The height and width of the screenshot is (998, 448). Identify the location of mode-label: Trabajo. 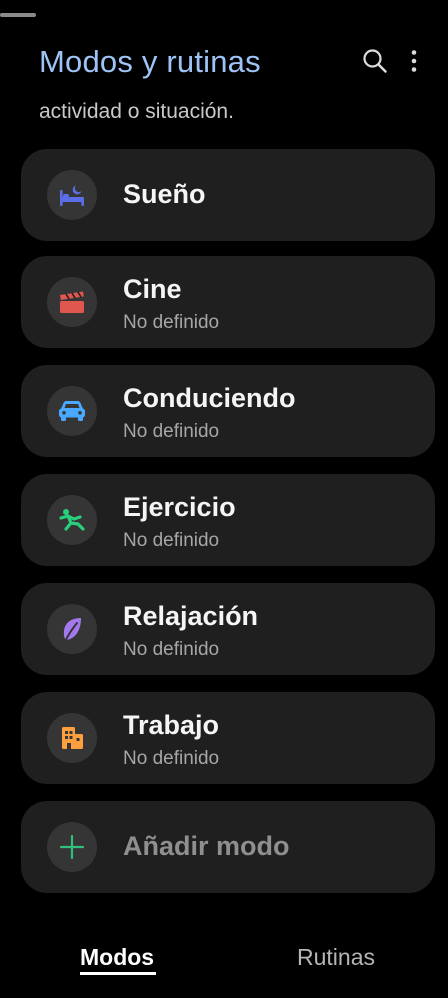
(171, 725).